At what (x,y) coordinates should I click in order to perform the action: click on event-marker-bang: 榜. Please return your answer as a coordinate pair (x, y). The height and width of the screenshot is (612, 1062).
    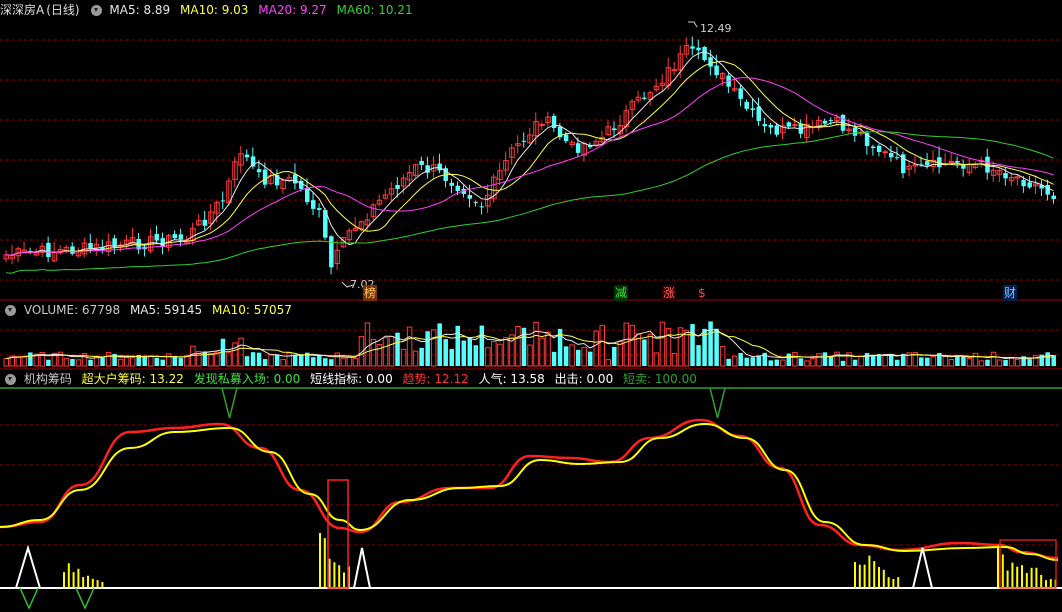
    Looking at the image, I should click on (370, 293).